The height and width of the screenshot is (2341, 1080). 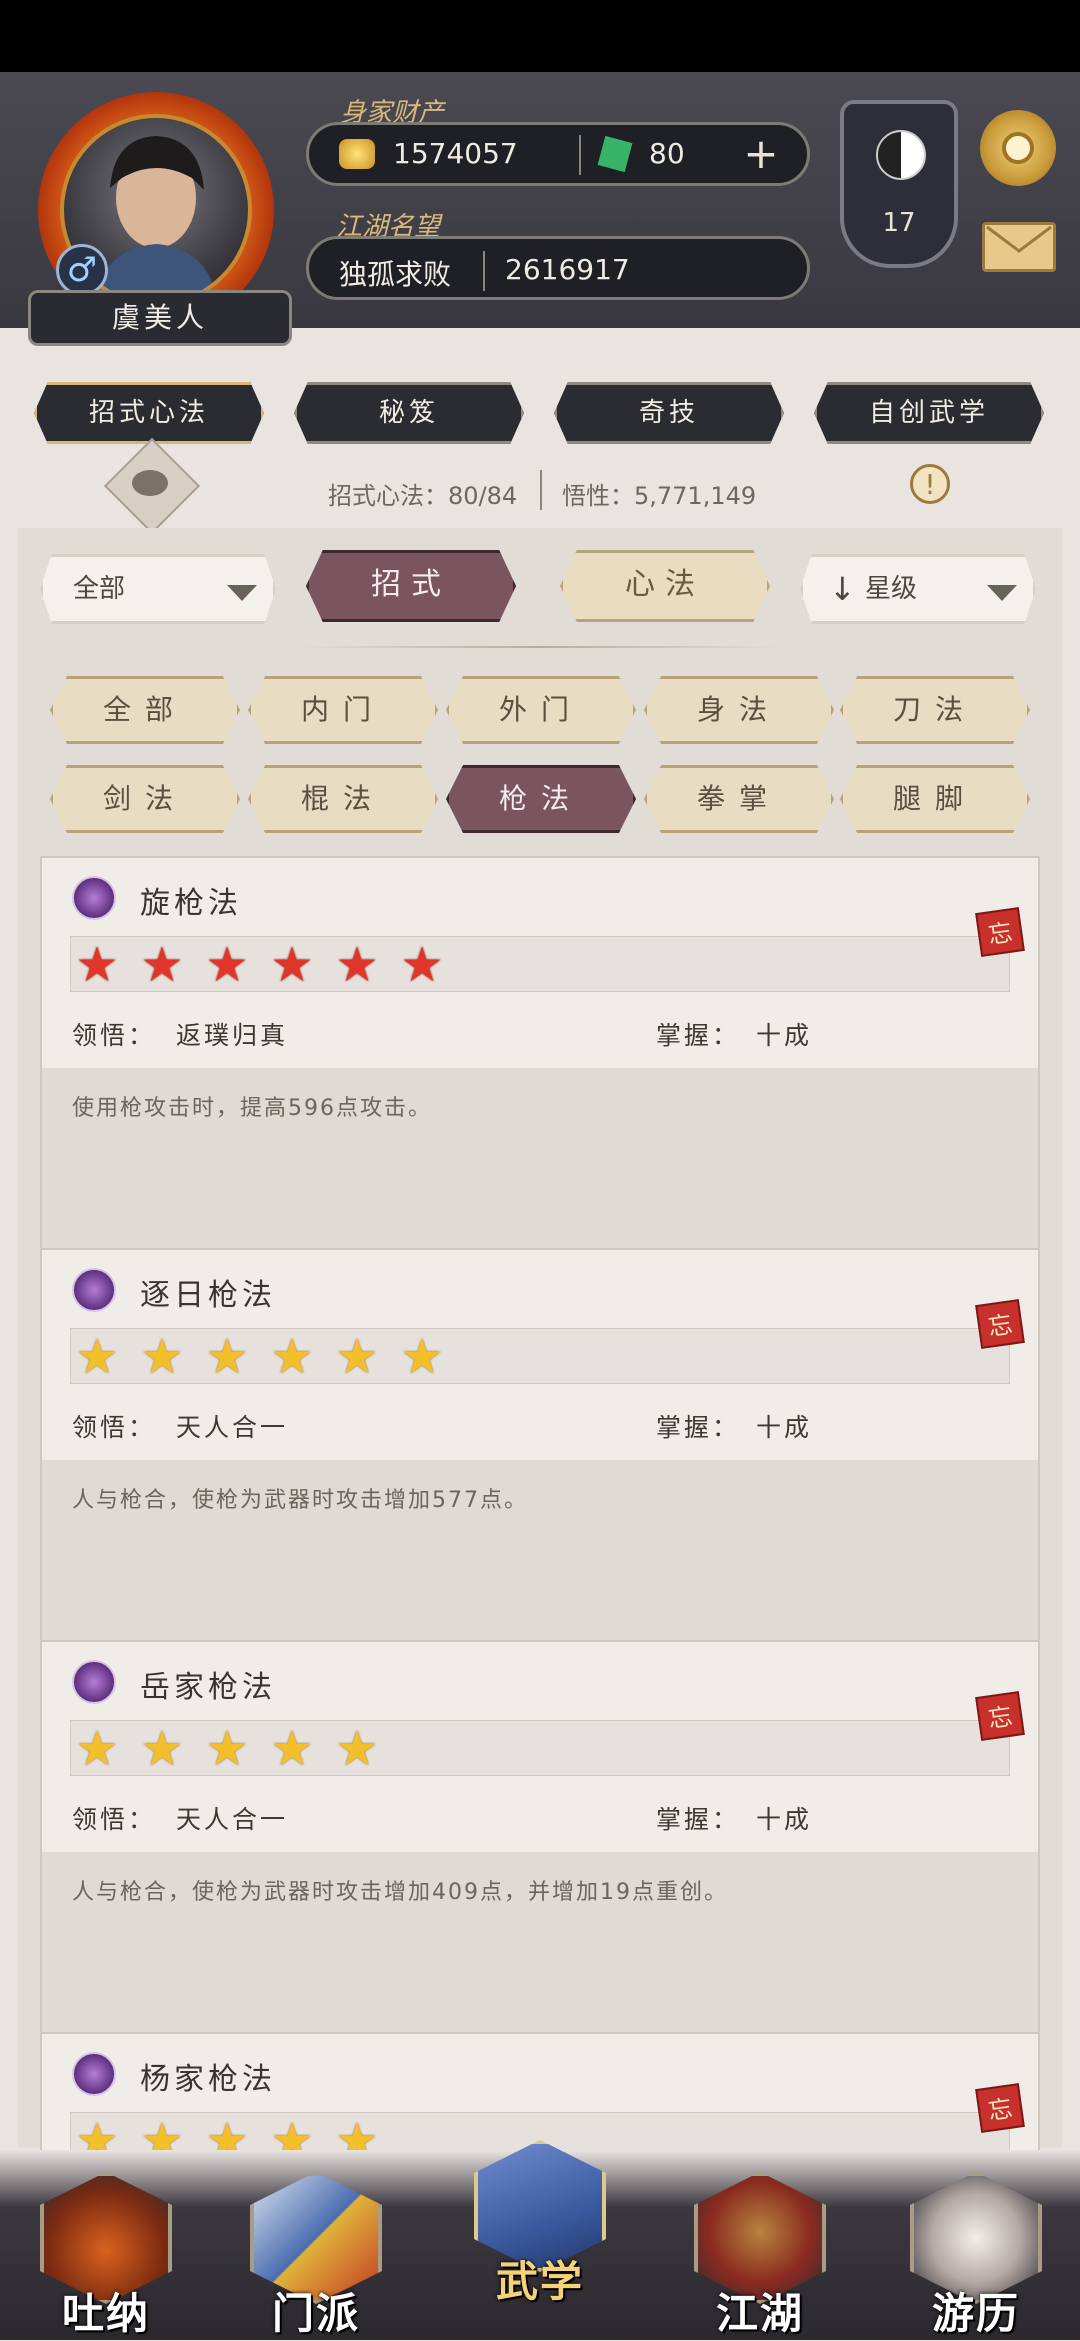 I want to click on skill-name: 逐日枪法, so click(x=208, y=1295).